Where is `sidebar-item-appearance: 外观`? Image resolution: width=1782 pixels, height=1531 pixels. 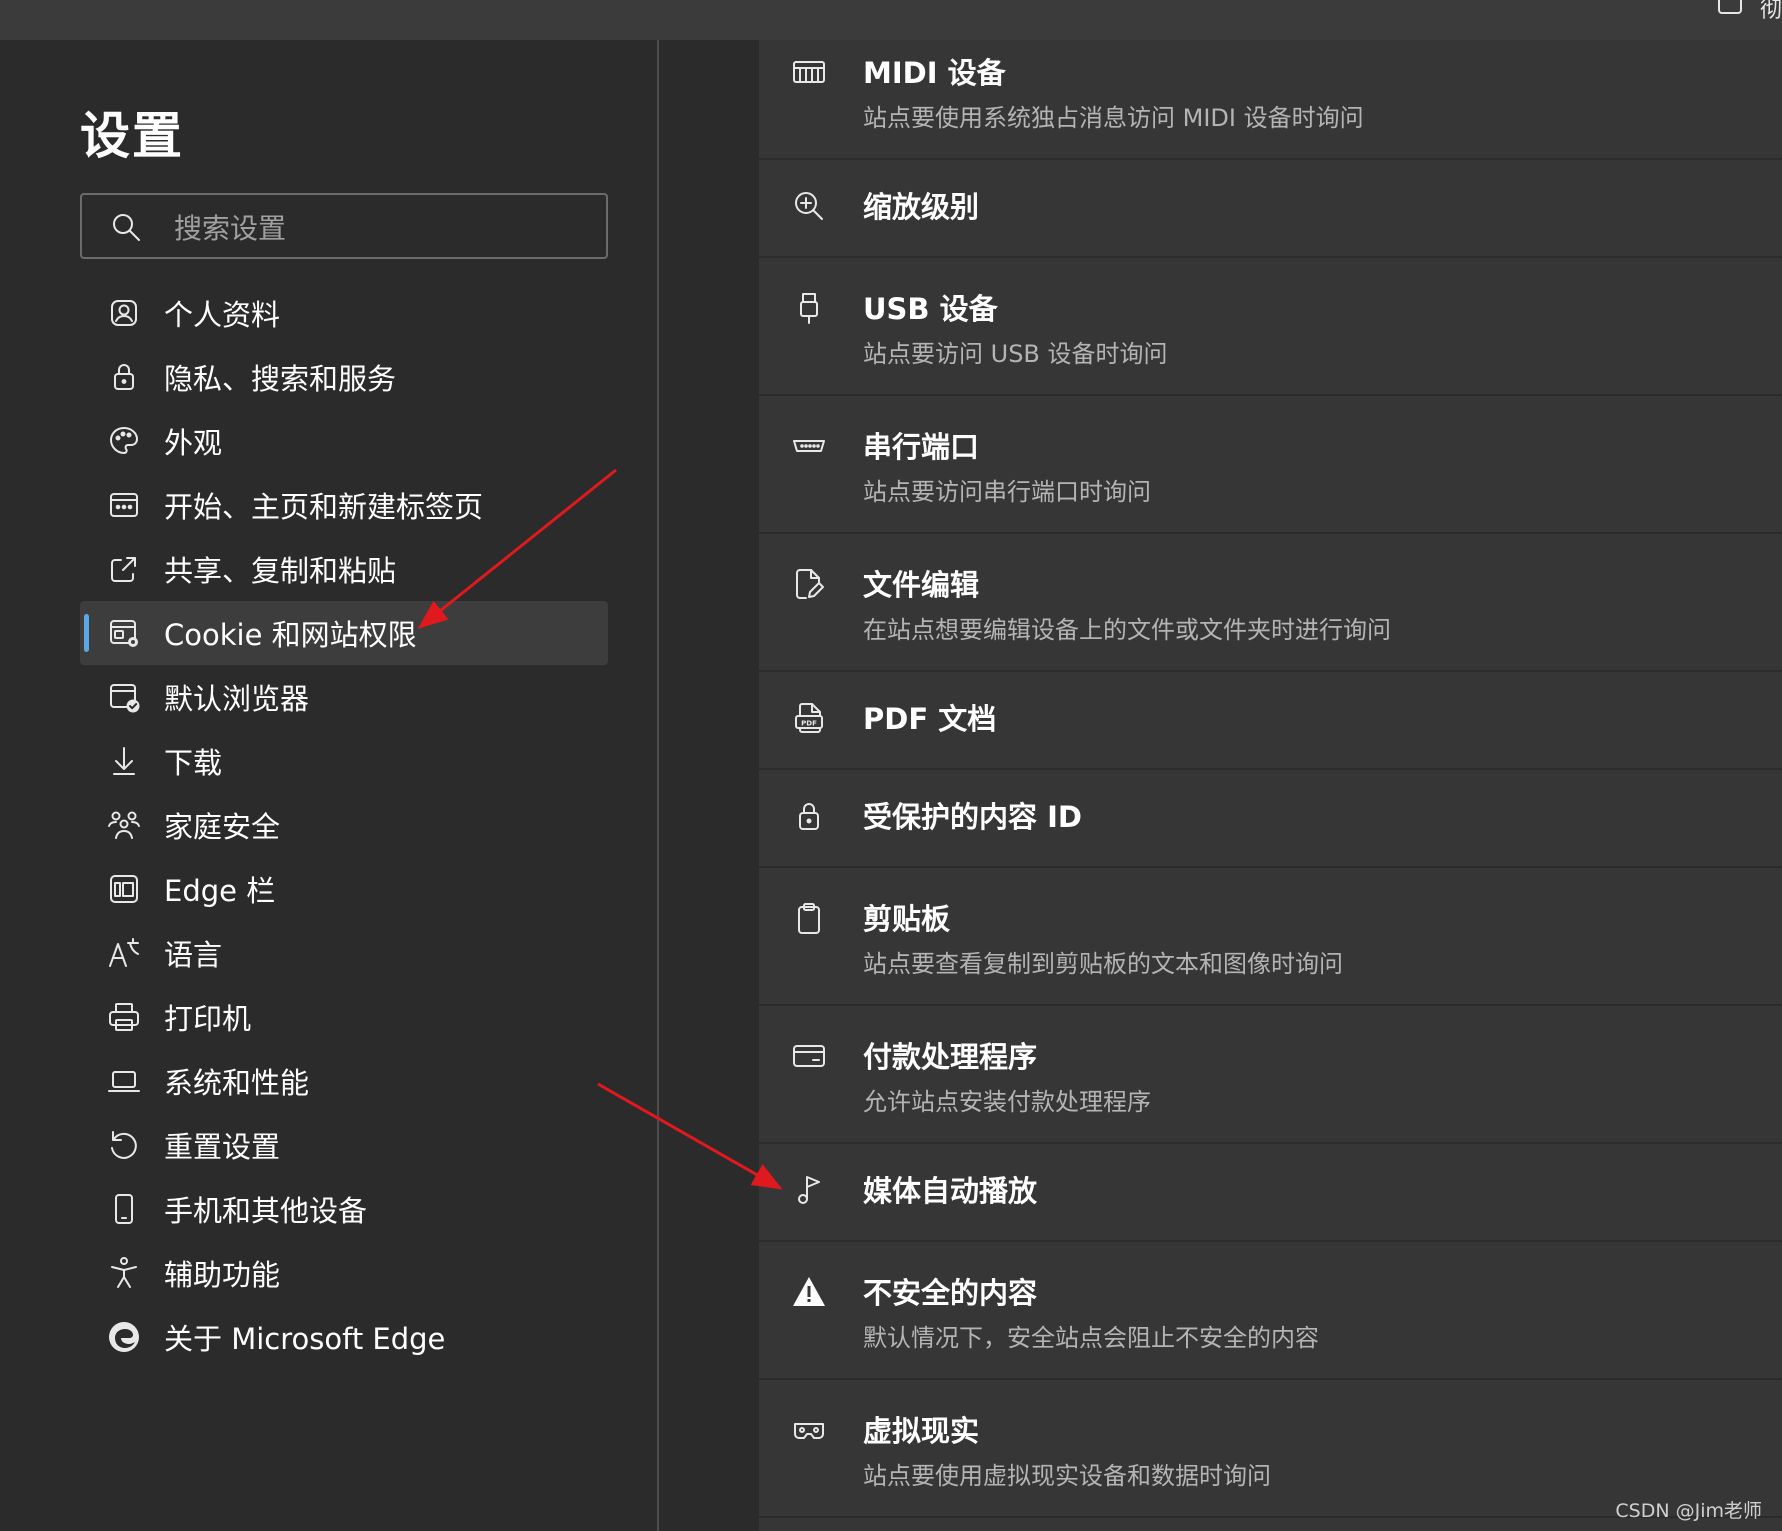
sidebar-item-appearance: 外观 is located at coordinates (344, 441).